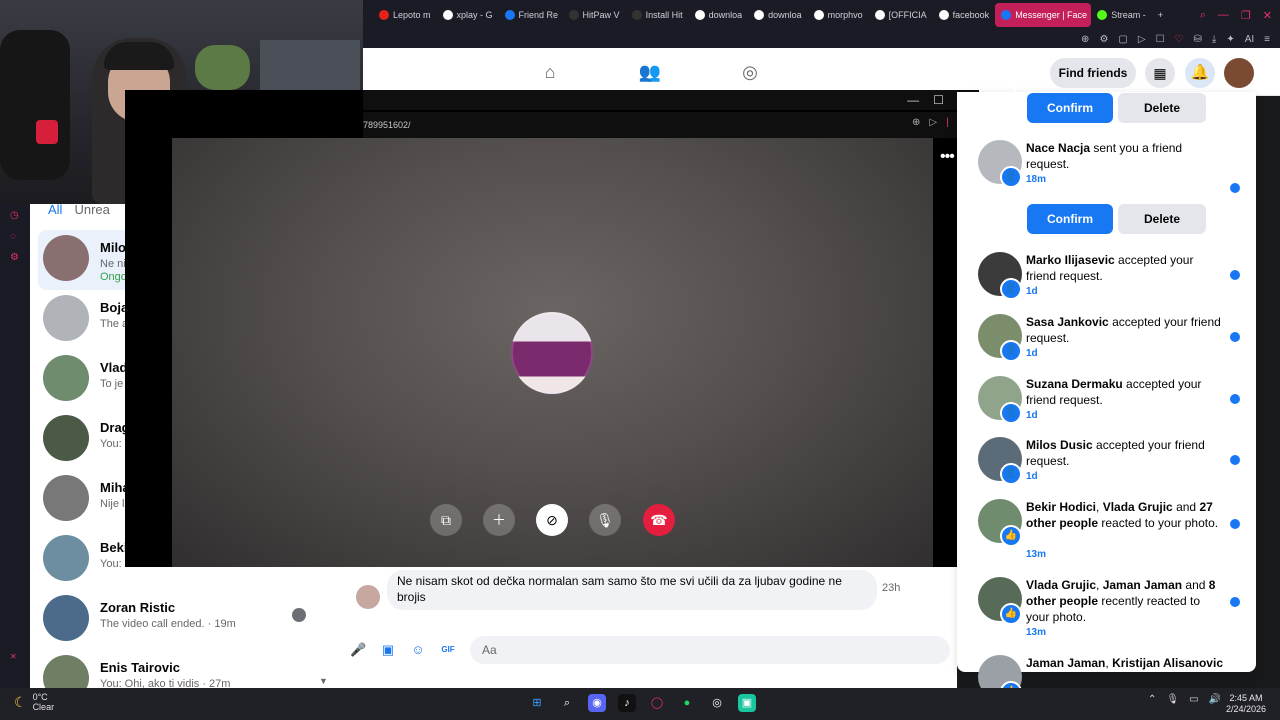  Describe the element at coordinates (605, 520) in the screenshot. I see `microphone-button: 🎙` at that location.